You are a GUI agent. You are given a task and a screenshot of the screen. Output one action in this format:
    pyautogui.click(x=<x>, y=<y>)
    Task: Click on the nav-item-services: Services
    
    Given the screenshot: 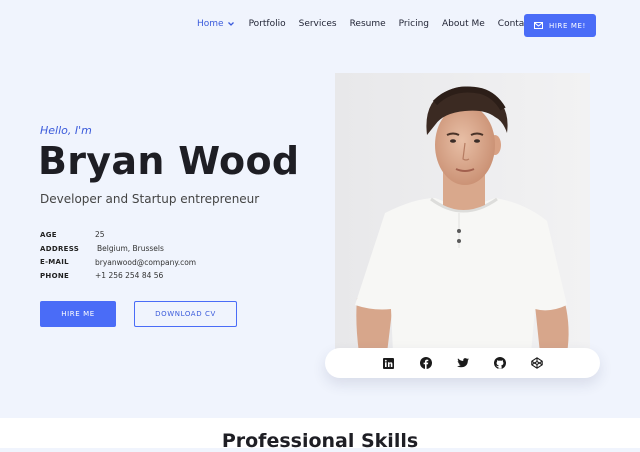 What is the action you would take?
    pyautogui.click(x=318, y=24)
    